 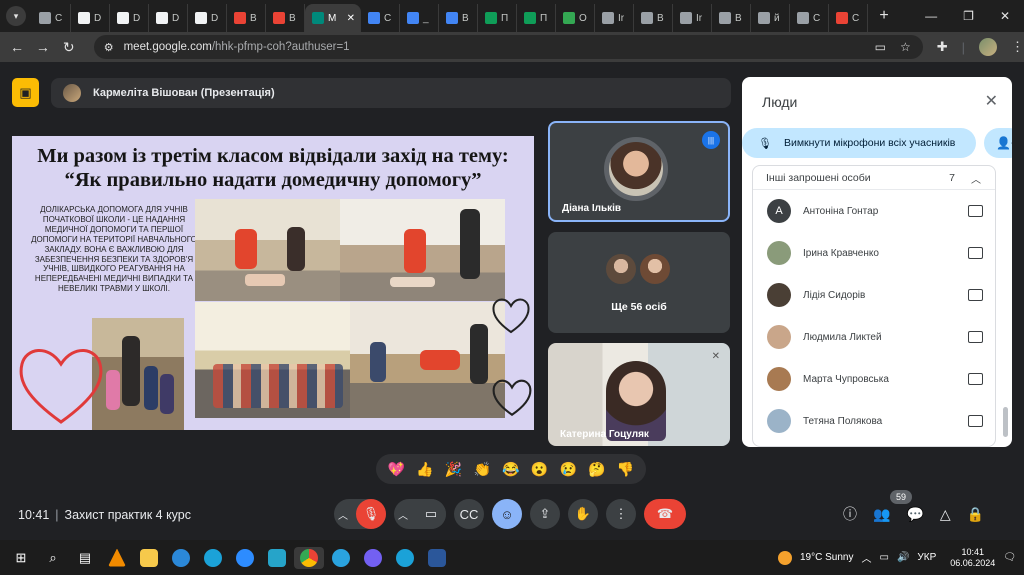 I want to click on close-panel-icon: ✕, so click(x=991, y=101).